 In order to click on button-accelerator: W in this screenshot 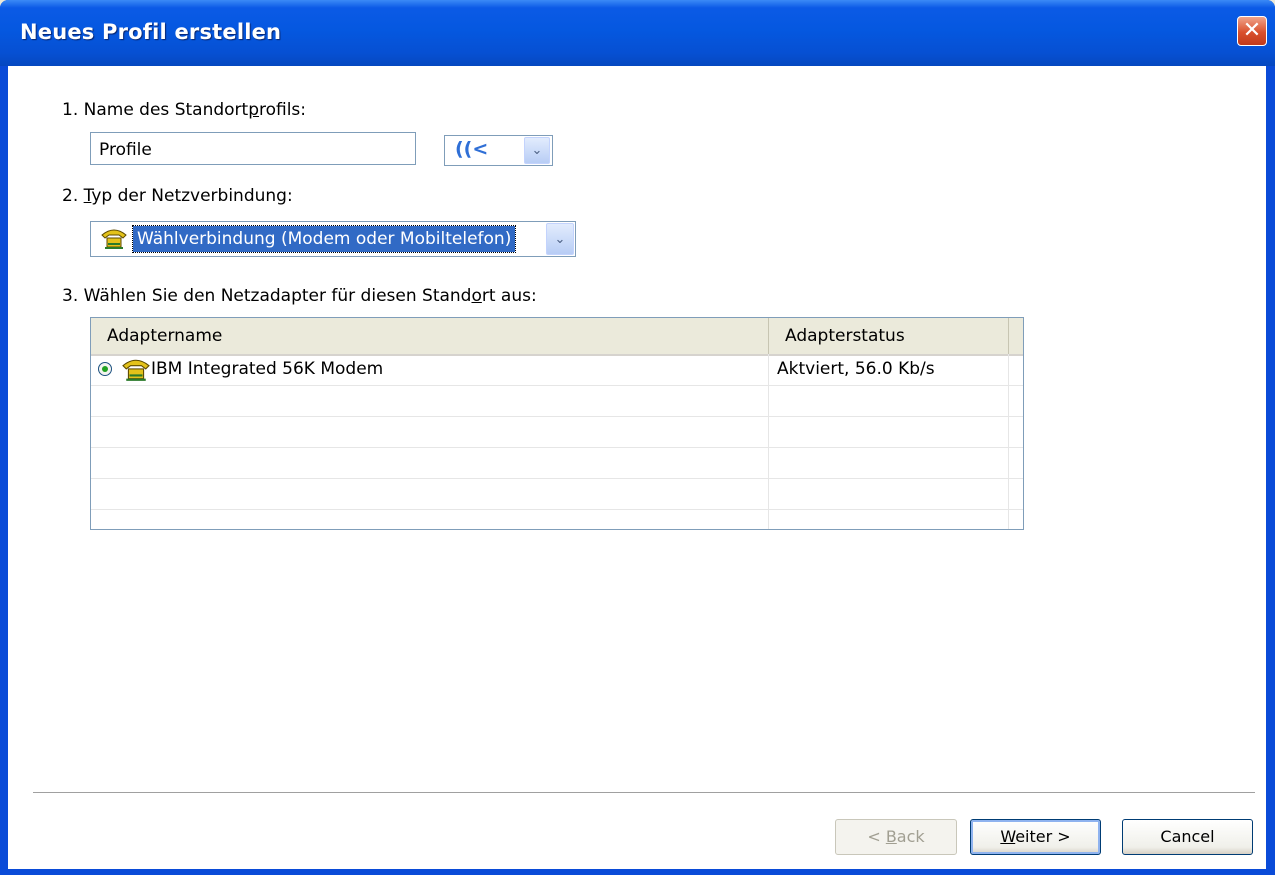, I will do `click(1008, 836)`.